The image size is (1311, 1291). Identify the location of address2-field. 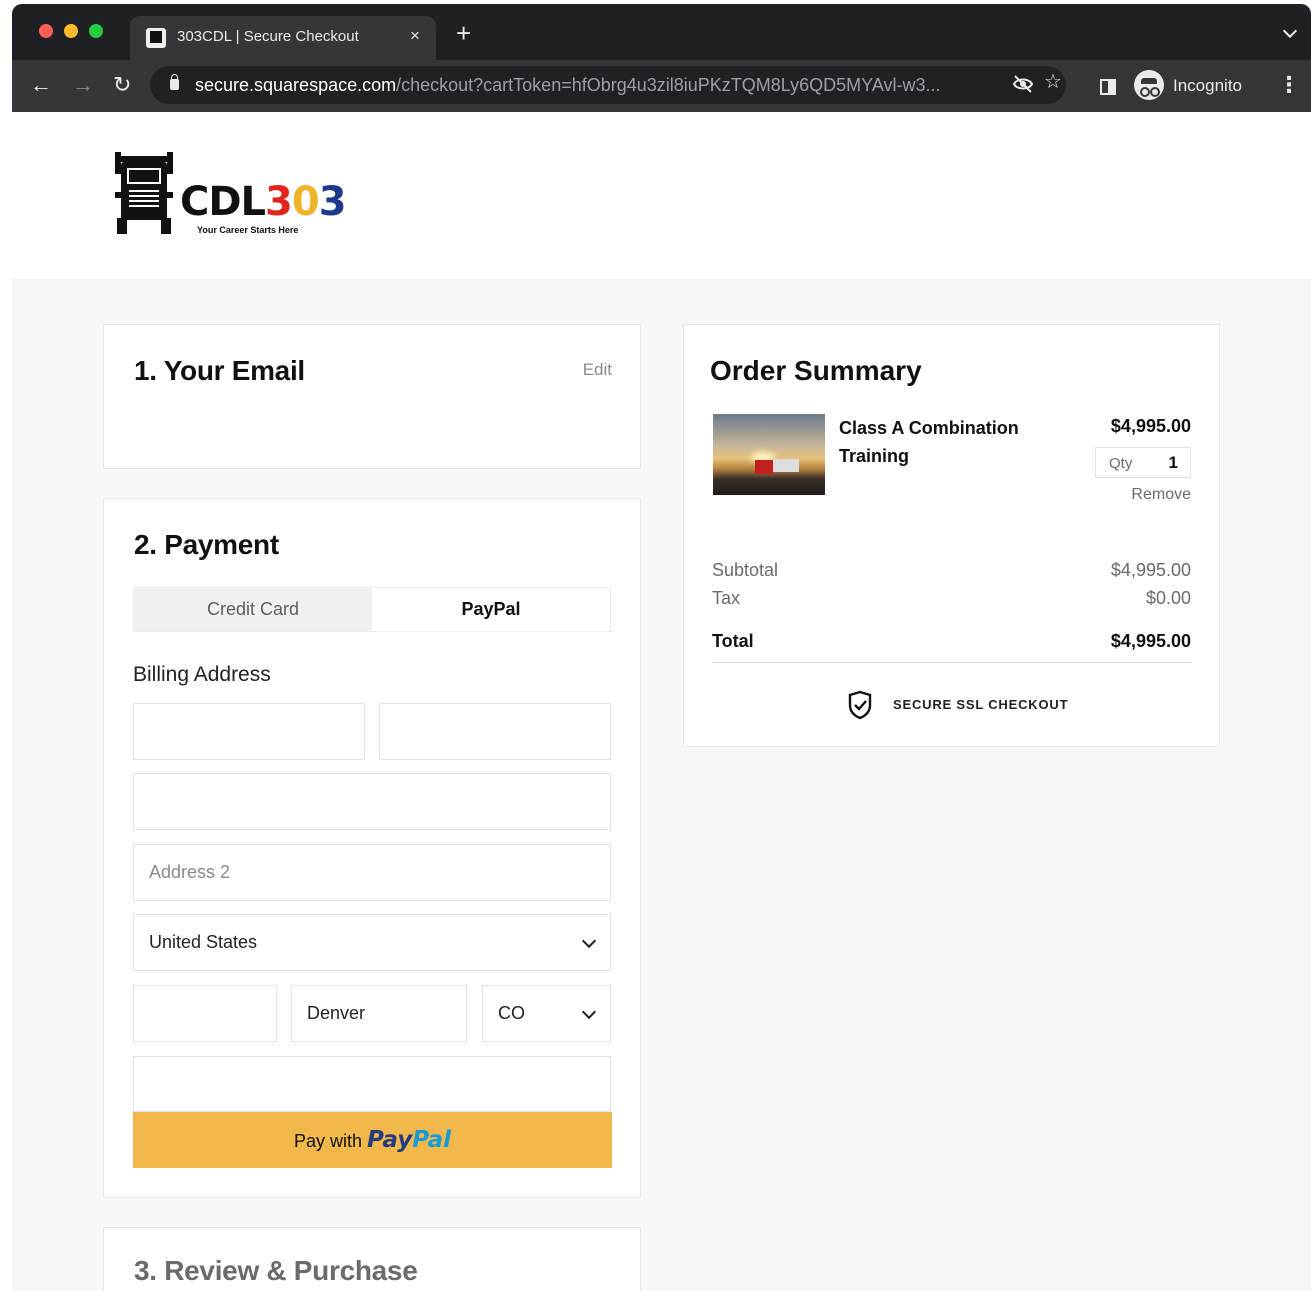
(372, 872).